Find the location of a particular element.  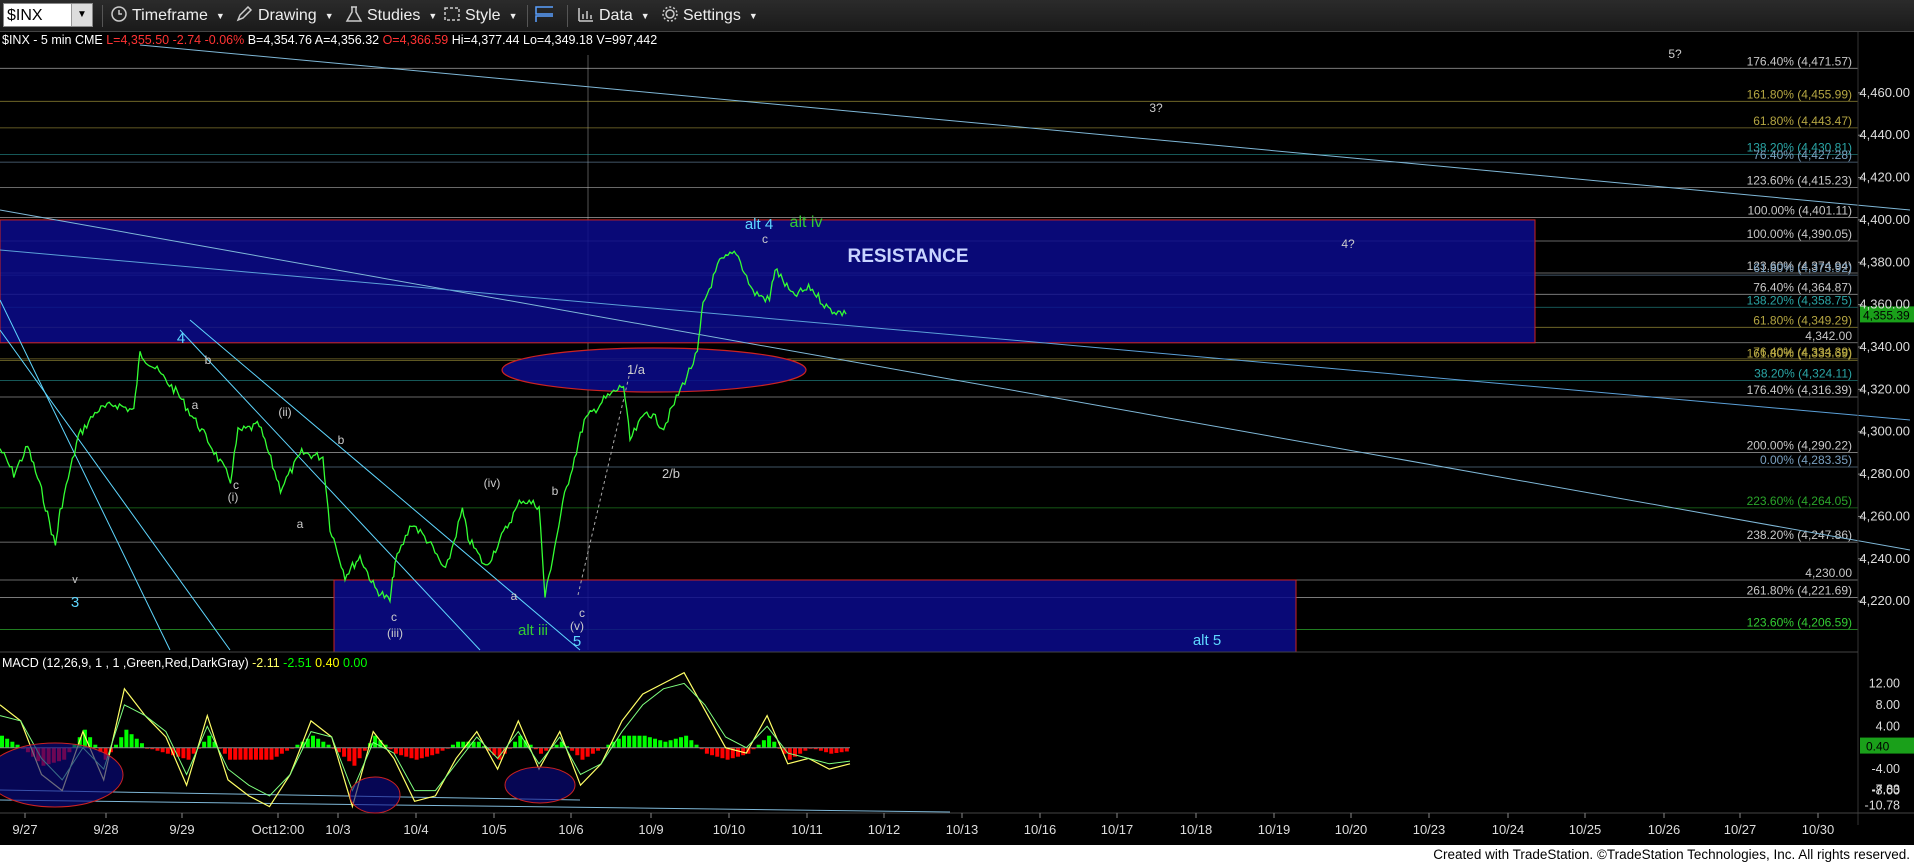

x-tick-label: 10/20 is located at coordinates (1351, 829).